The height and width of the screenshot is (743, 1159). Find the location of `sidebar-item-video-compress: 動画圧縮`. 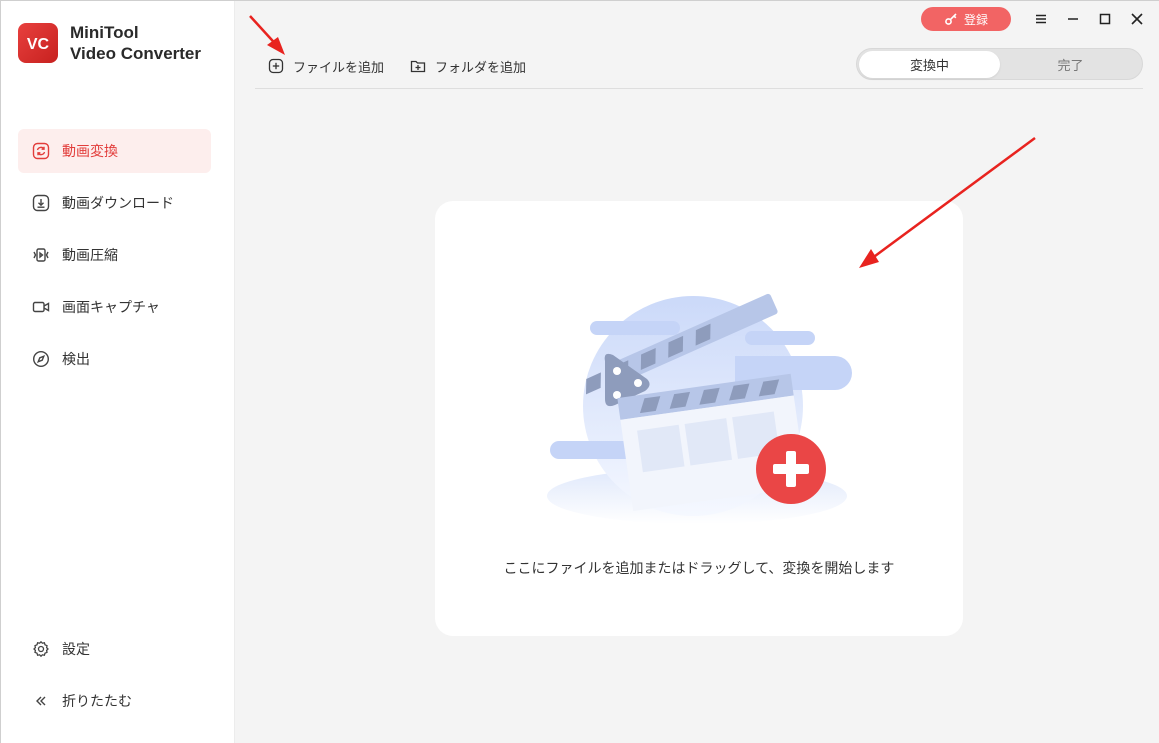

sidebar-item-video-compress: 動画圧縮 is located at coordinates (114, 255).